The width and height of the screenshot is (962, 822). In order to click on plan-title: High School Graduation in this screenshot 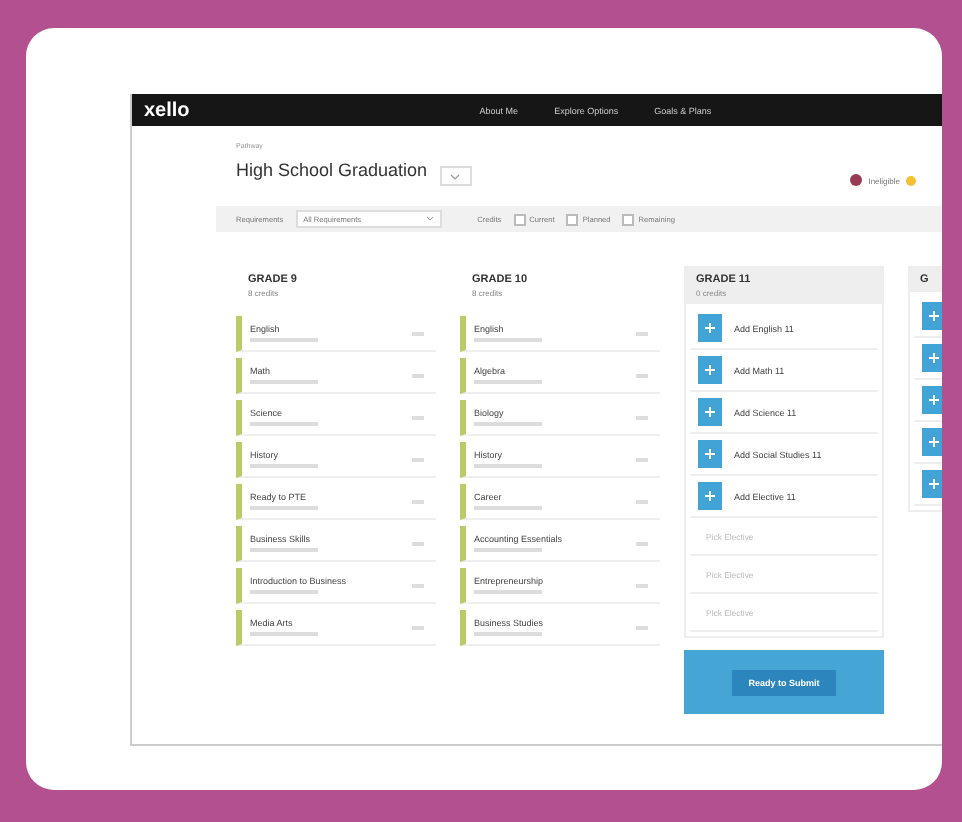, I will do `click(332, 170)`.